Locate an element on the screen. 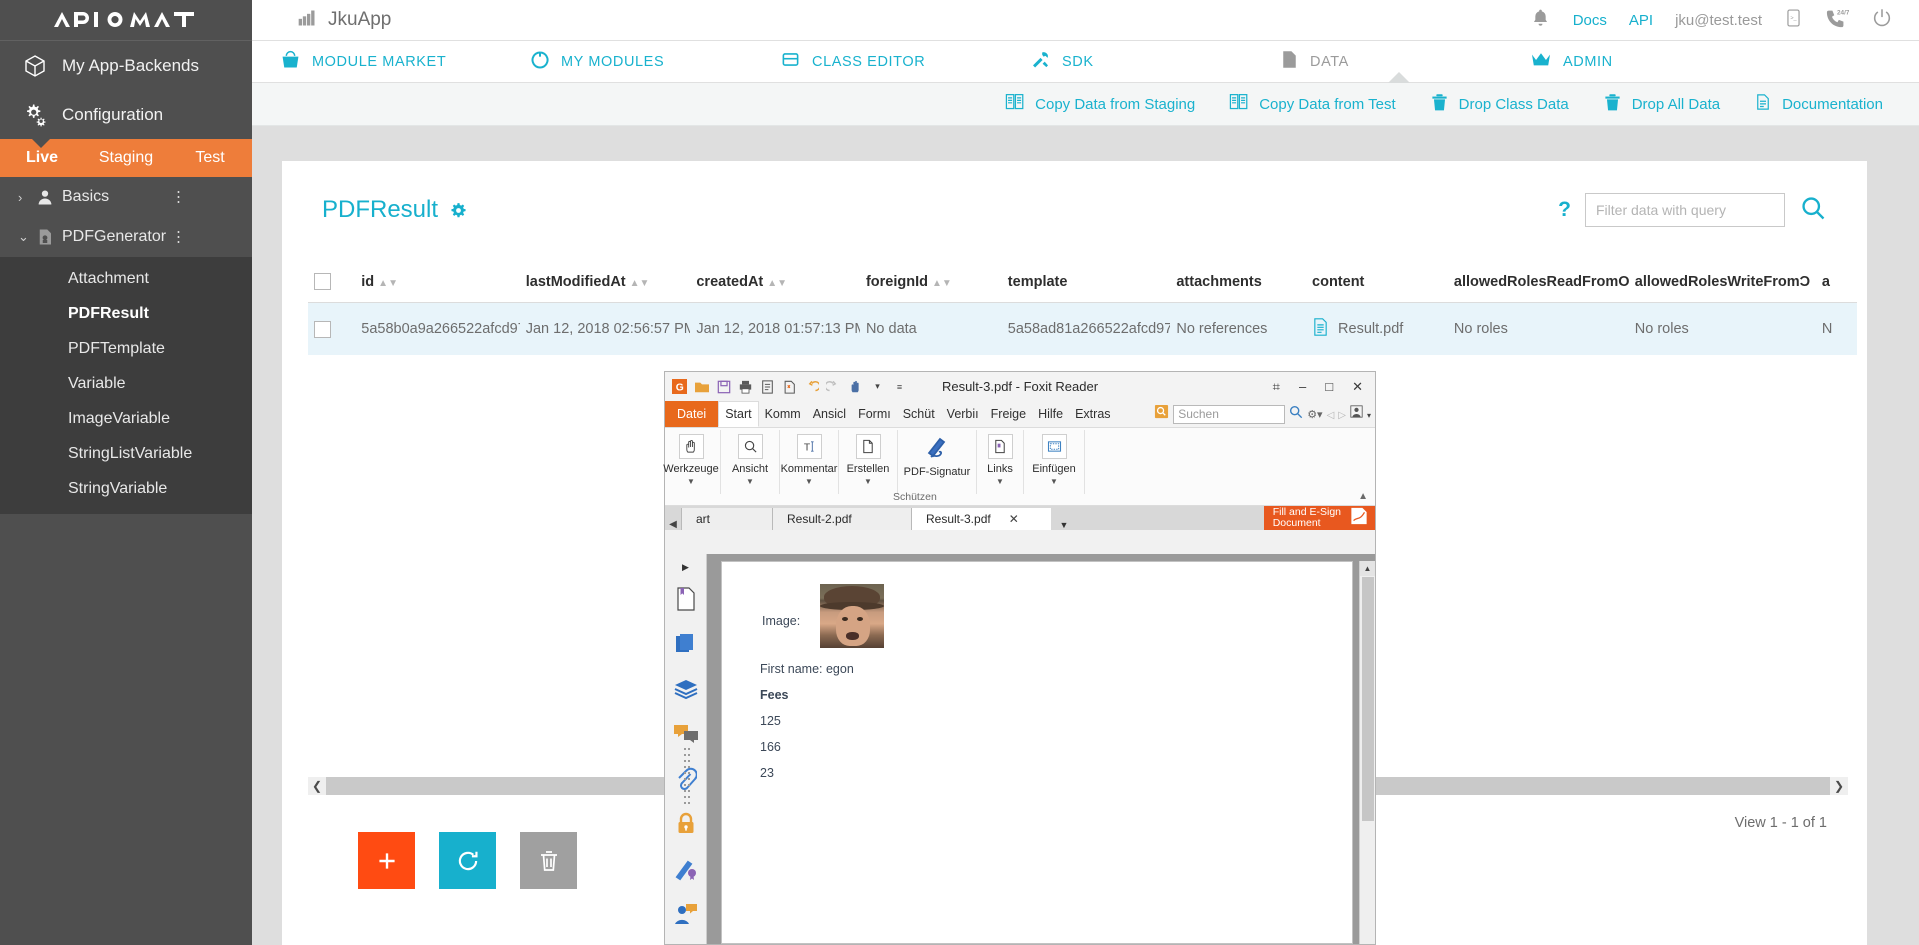 The width and height of the screenshot is (1919, 945). nav-class-editor: CLASS EDITOR is located at coordinates (899, 62).